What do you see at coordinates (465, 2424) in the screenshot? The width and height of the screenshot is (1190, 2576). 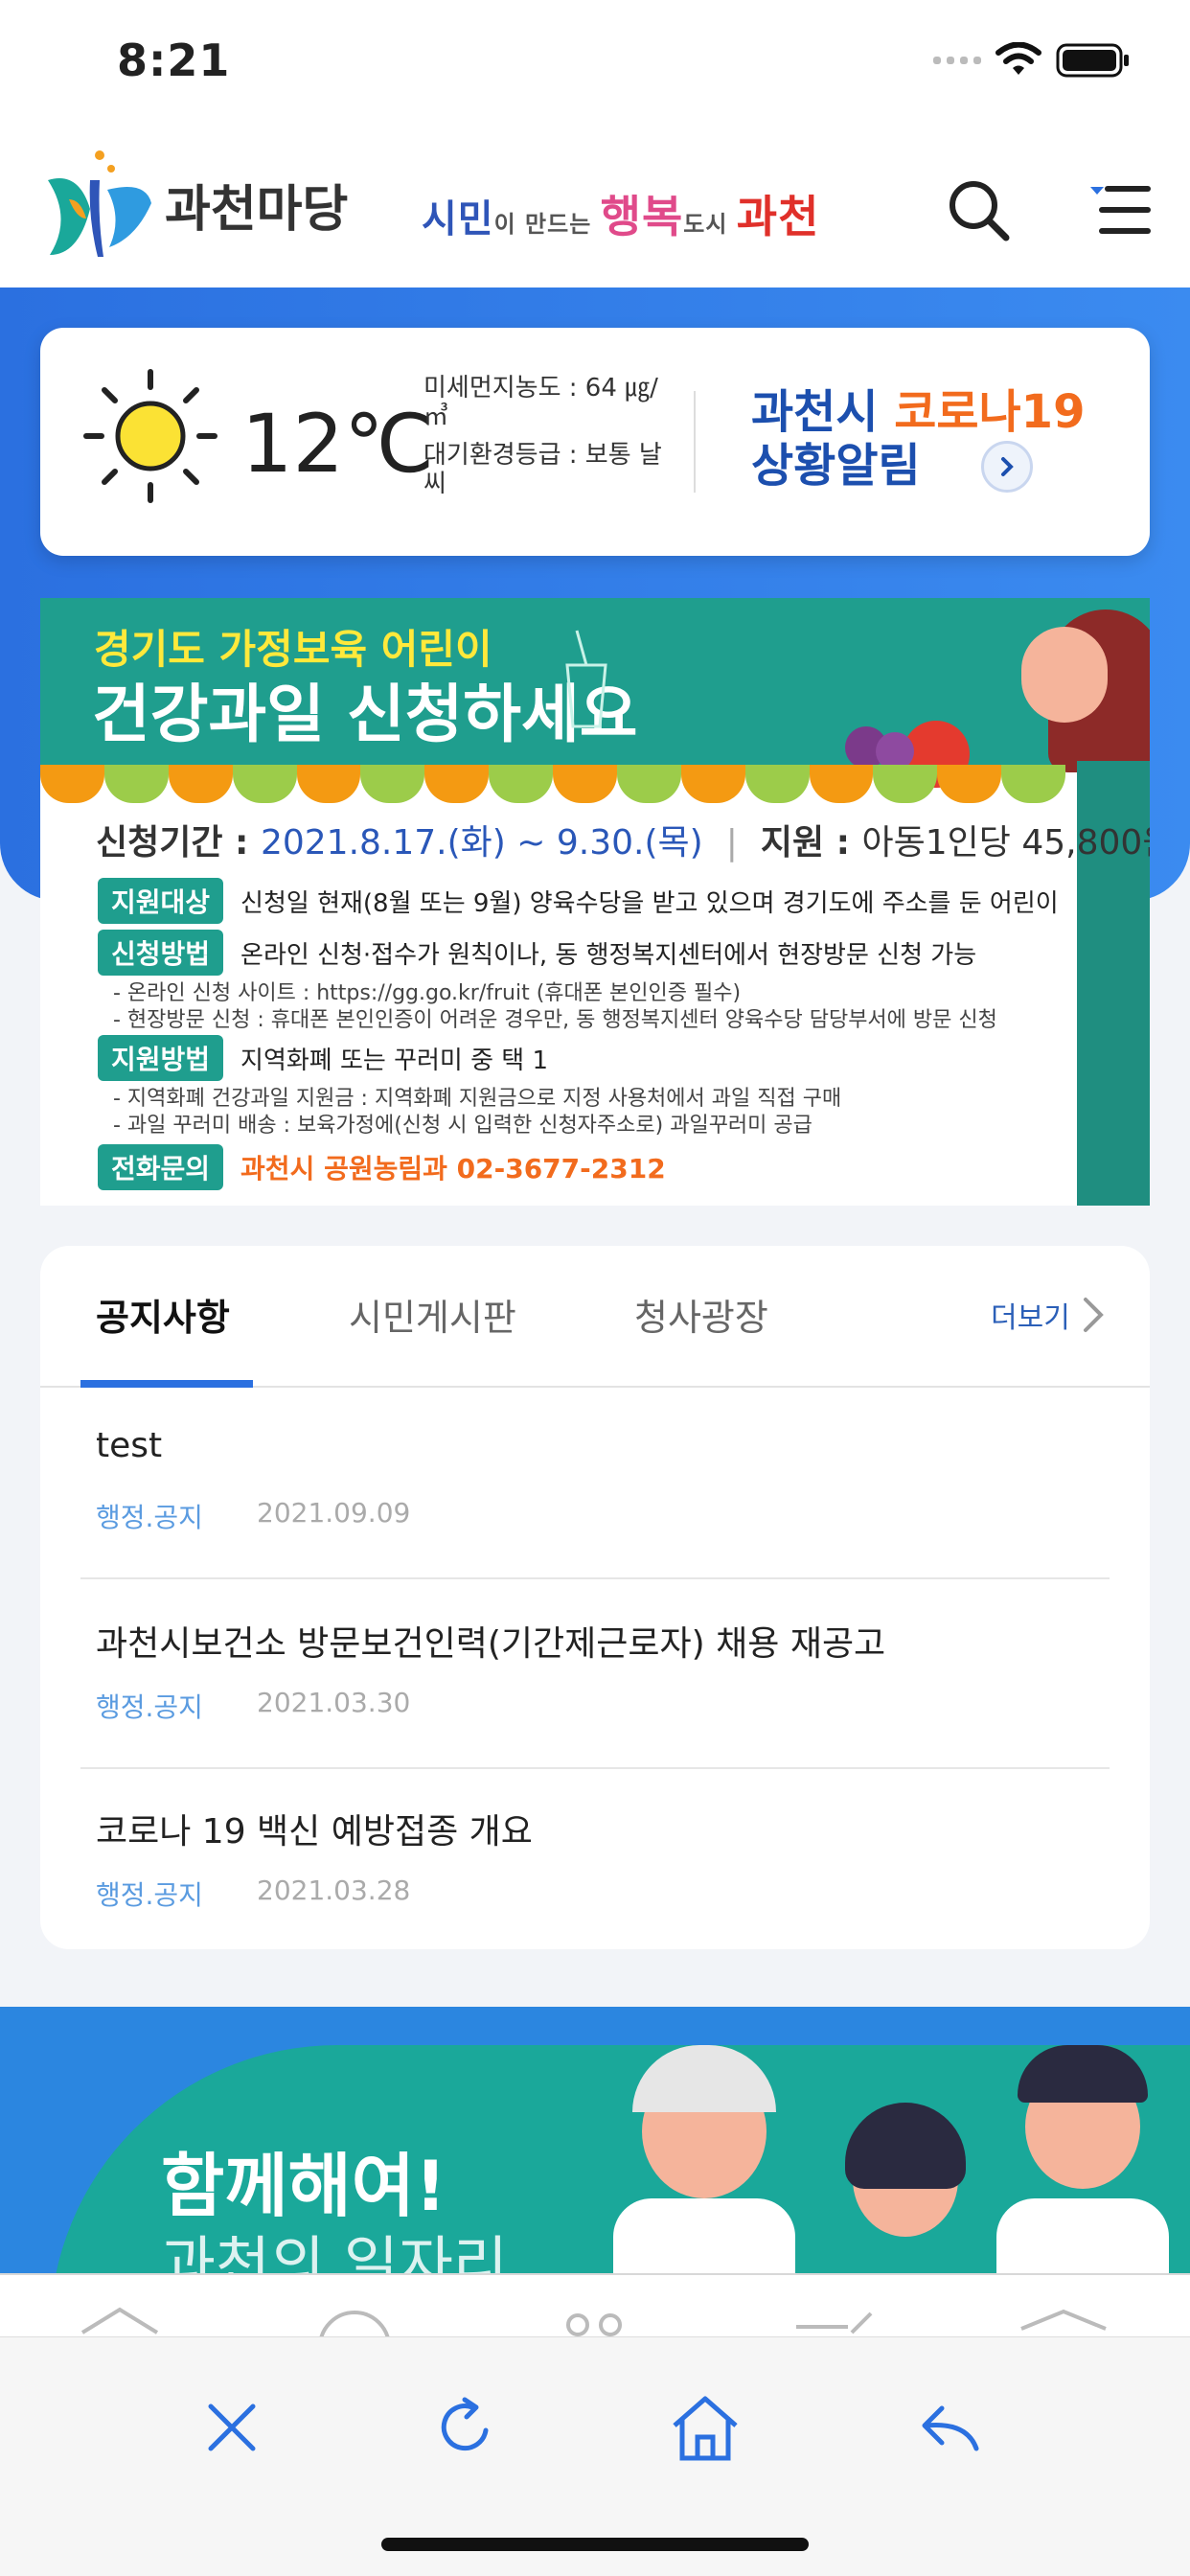 I see `refresh-icon` at bounding box center [465, 2424].